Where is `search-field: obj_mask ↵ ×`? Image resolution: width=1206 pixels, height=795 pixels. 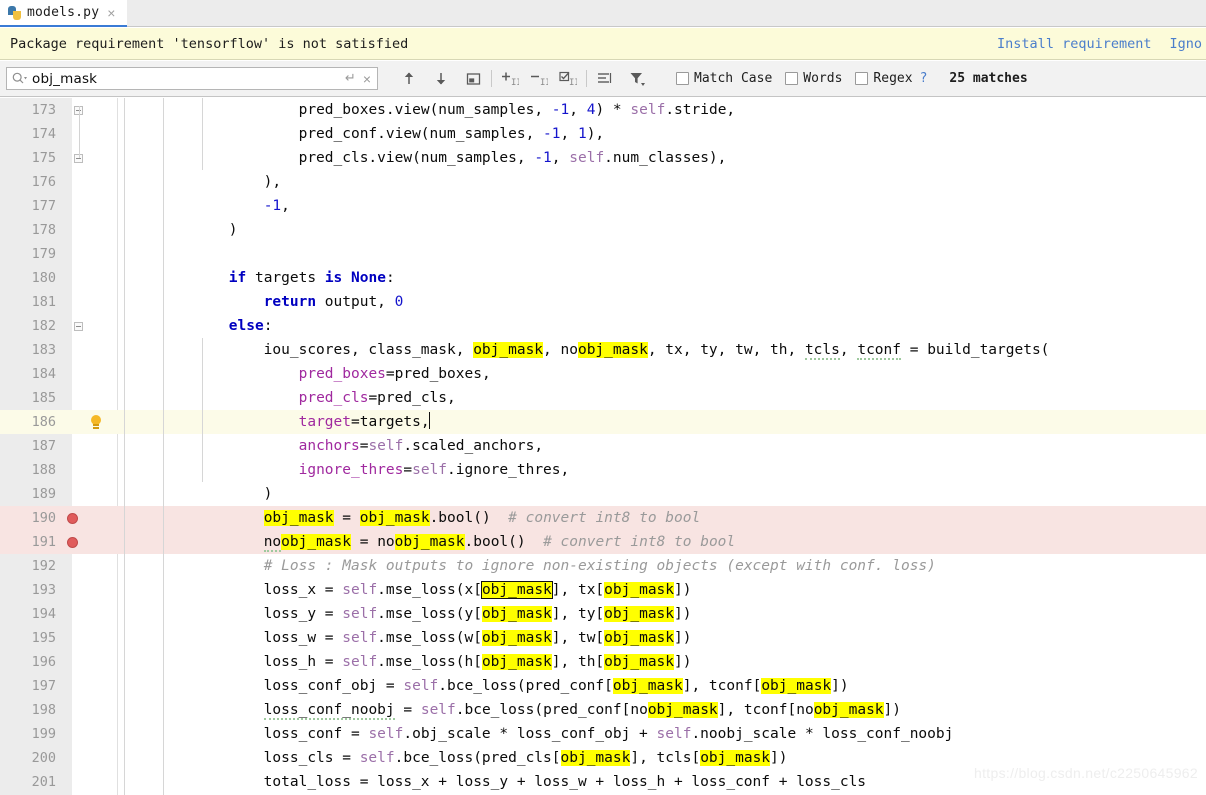
search-field: obj_mask ↵ × is located at coordinates (192, 78).